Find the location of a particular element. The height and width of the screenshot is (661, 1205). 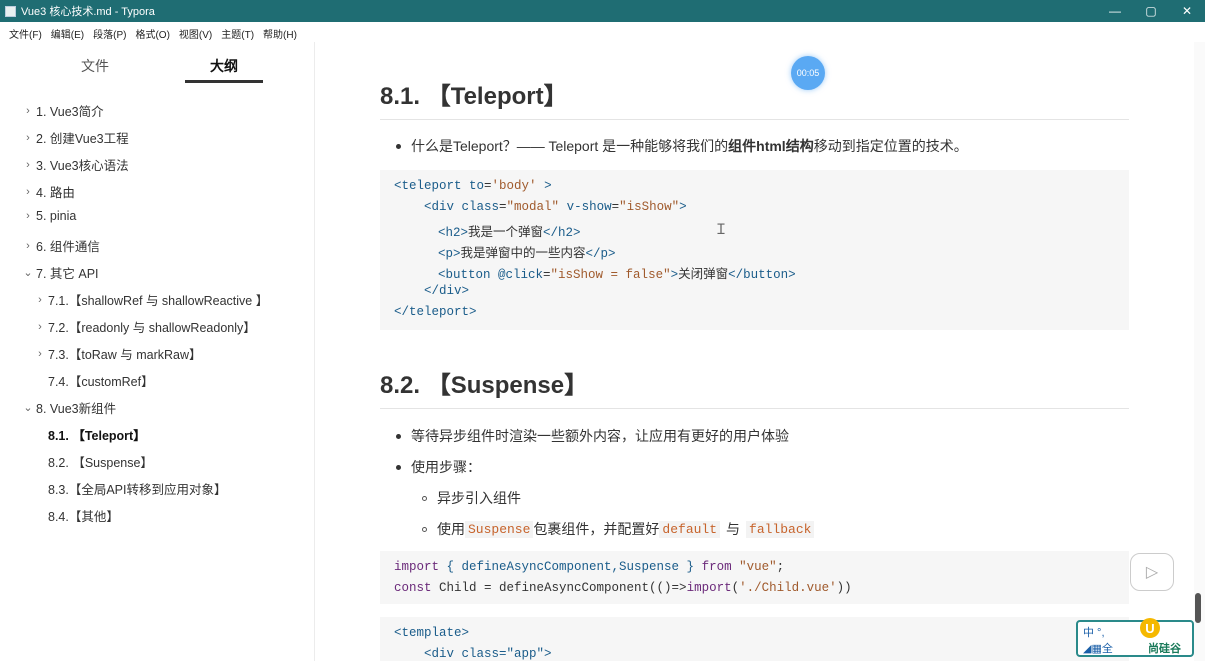

outline-item: 8.3.【全局API转移到应用对象】 is located at coordinates (130, 488).